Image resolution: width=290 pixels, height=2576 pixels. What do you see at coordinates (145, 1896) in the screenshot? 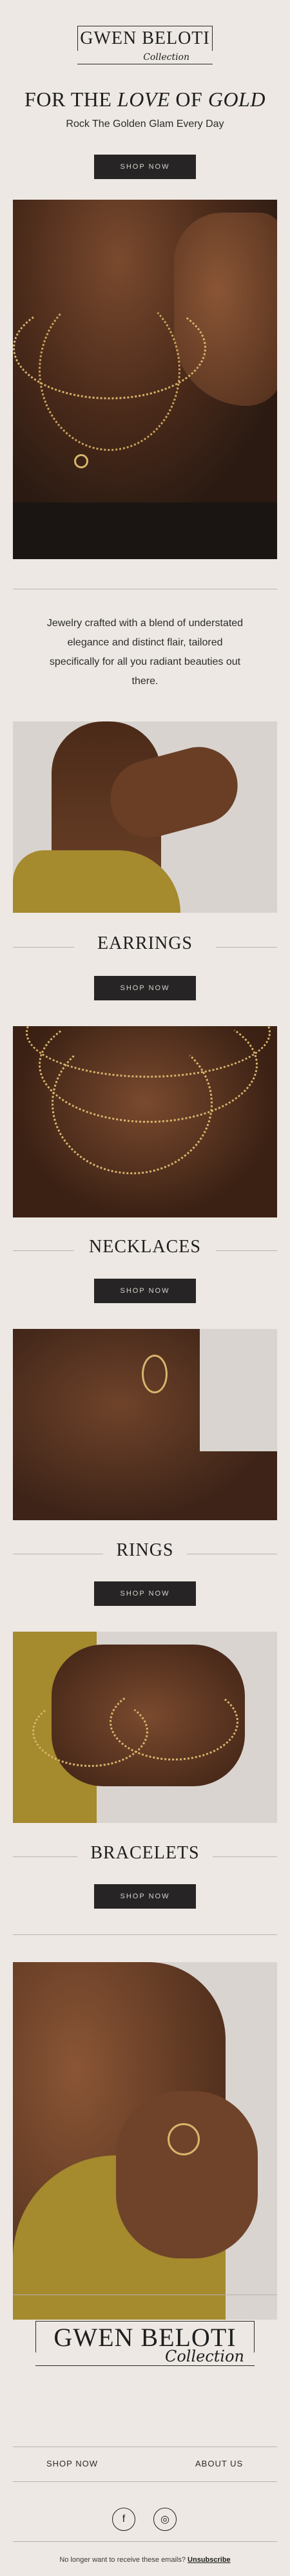
I see `bracelets-shop-now-button: SHOP NOW` at bounding box center [145, 1896].